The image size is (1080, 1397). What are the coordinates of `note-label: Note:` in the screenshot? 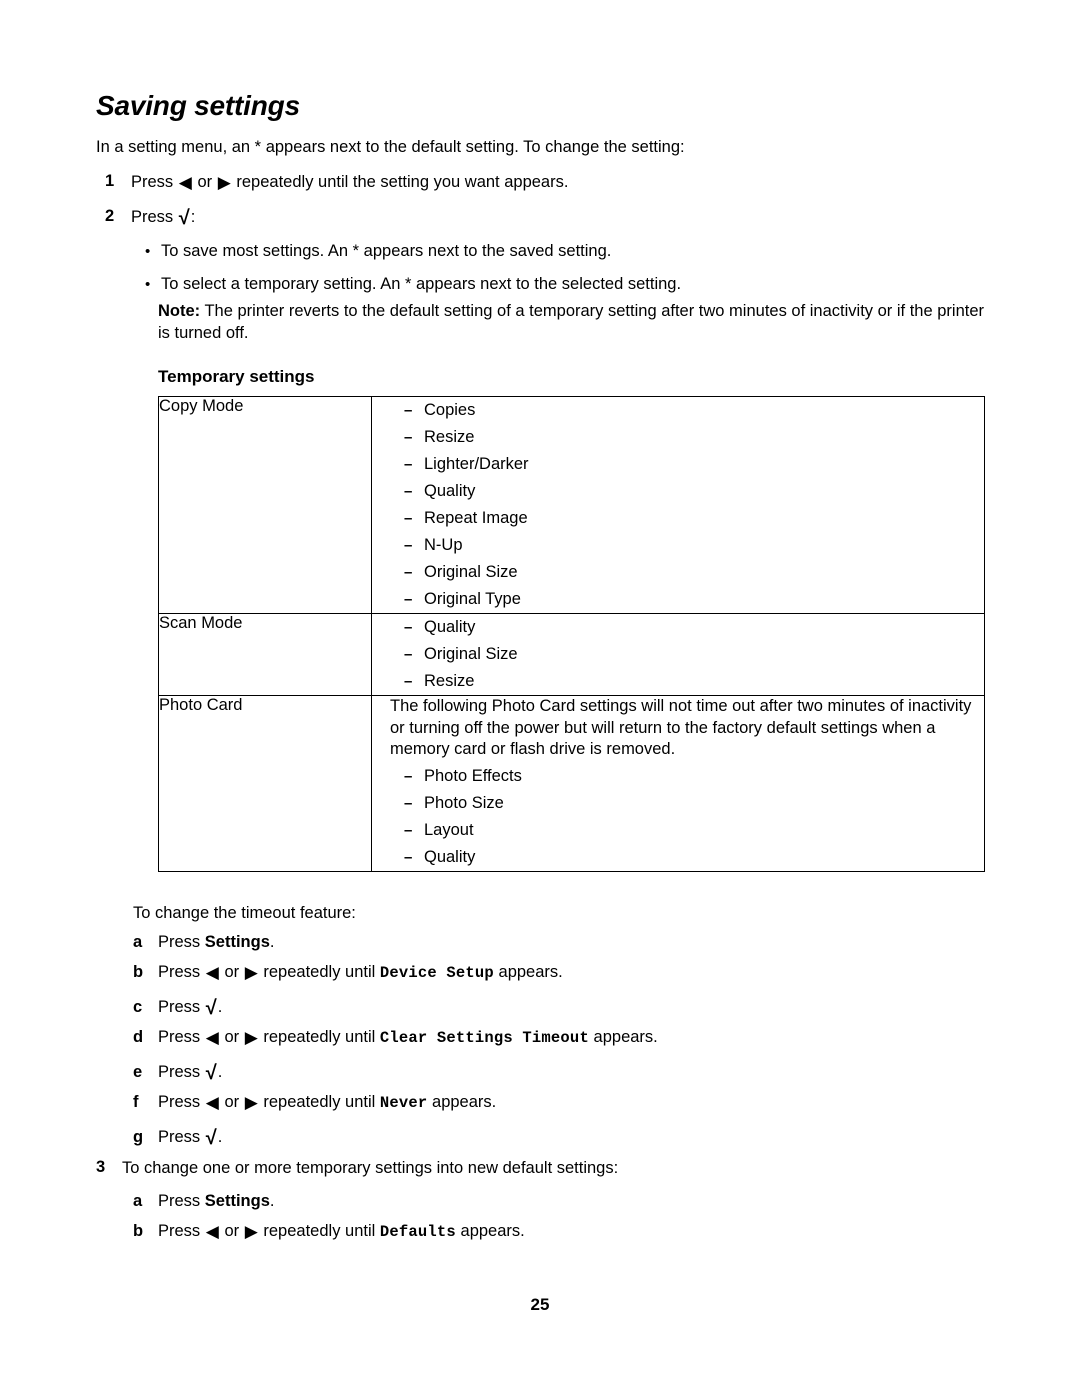 It's located at (179, 311).